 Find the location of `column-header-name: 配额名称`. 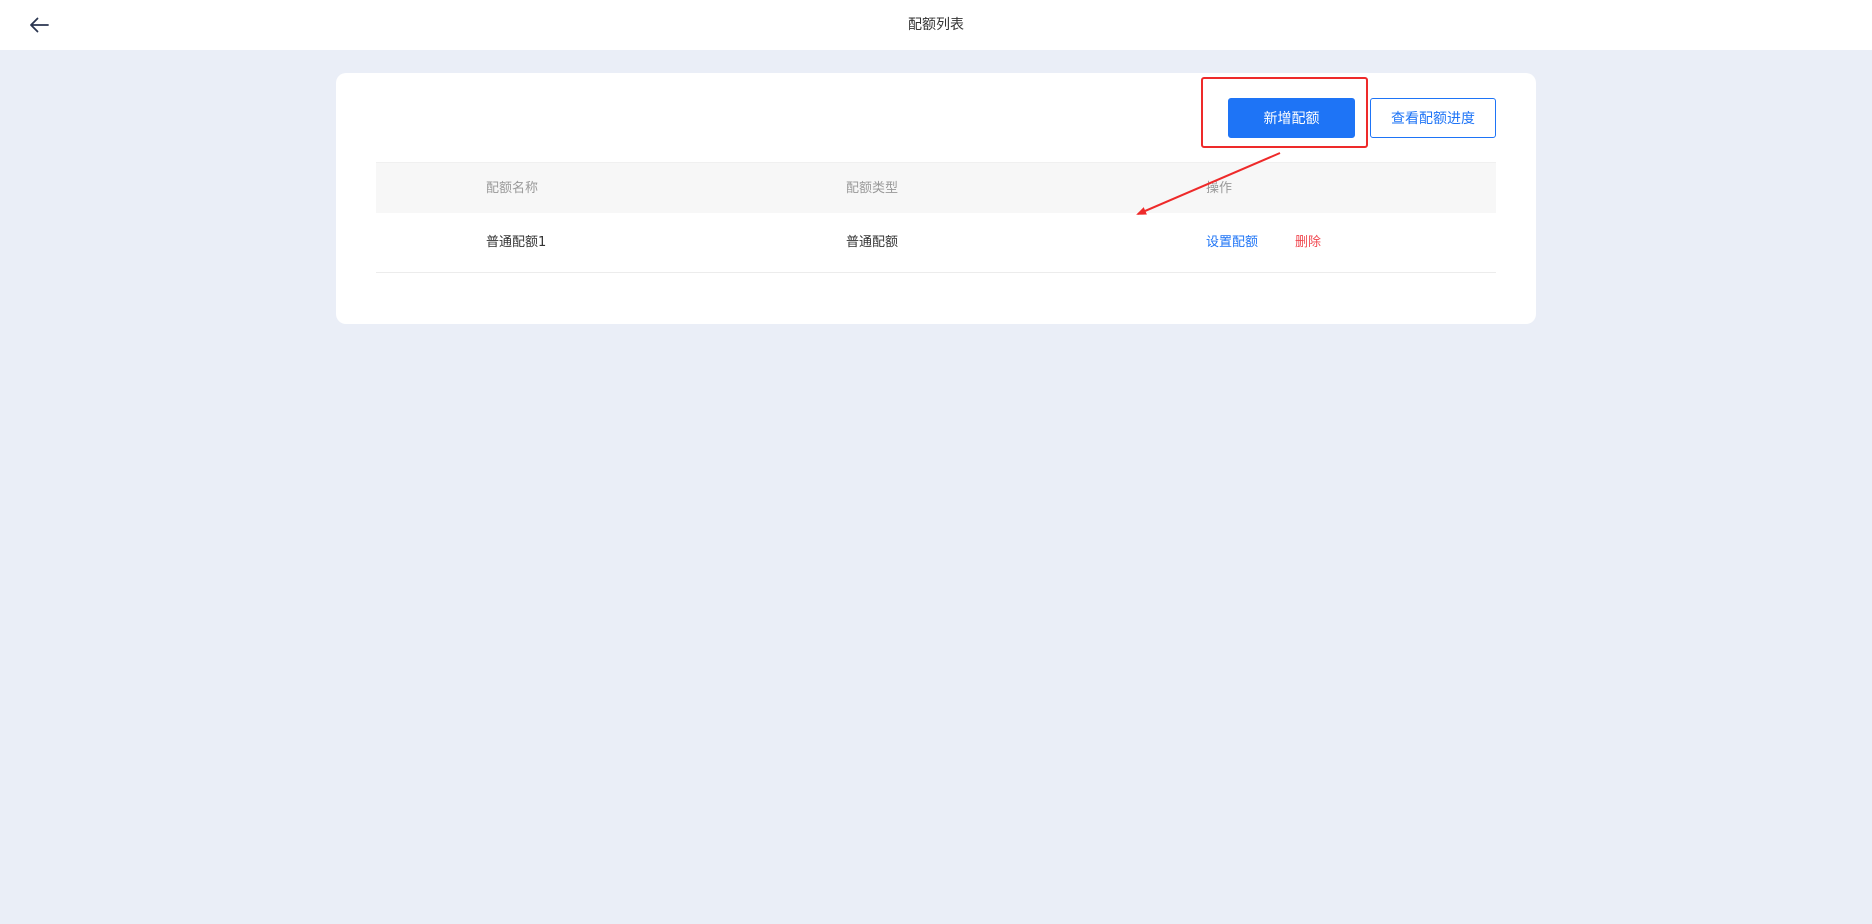

column-header-name: 配额名称 is located at coordinates (512, 188).